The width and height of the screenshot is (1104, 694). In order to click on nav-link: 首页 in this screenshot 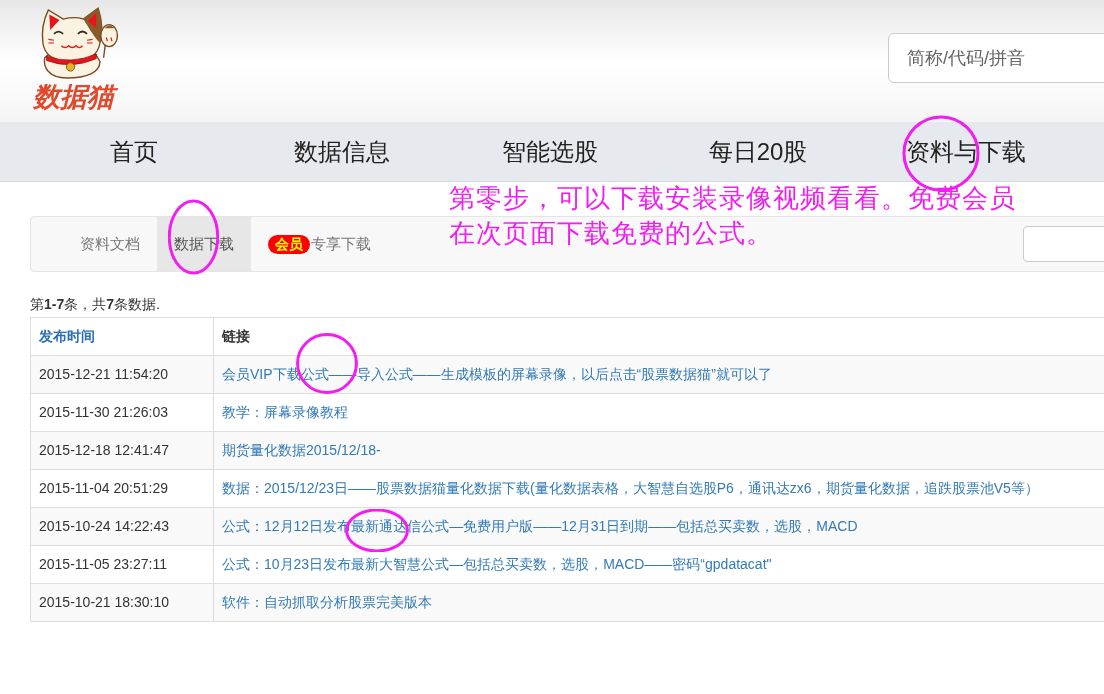, I will do `click(134, 151)`.